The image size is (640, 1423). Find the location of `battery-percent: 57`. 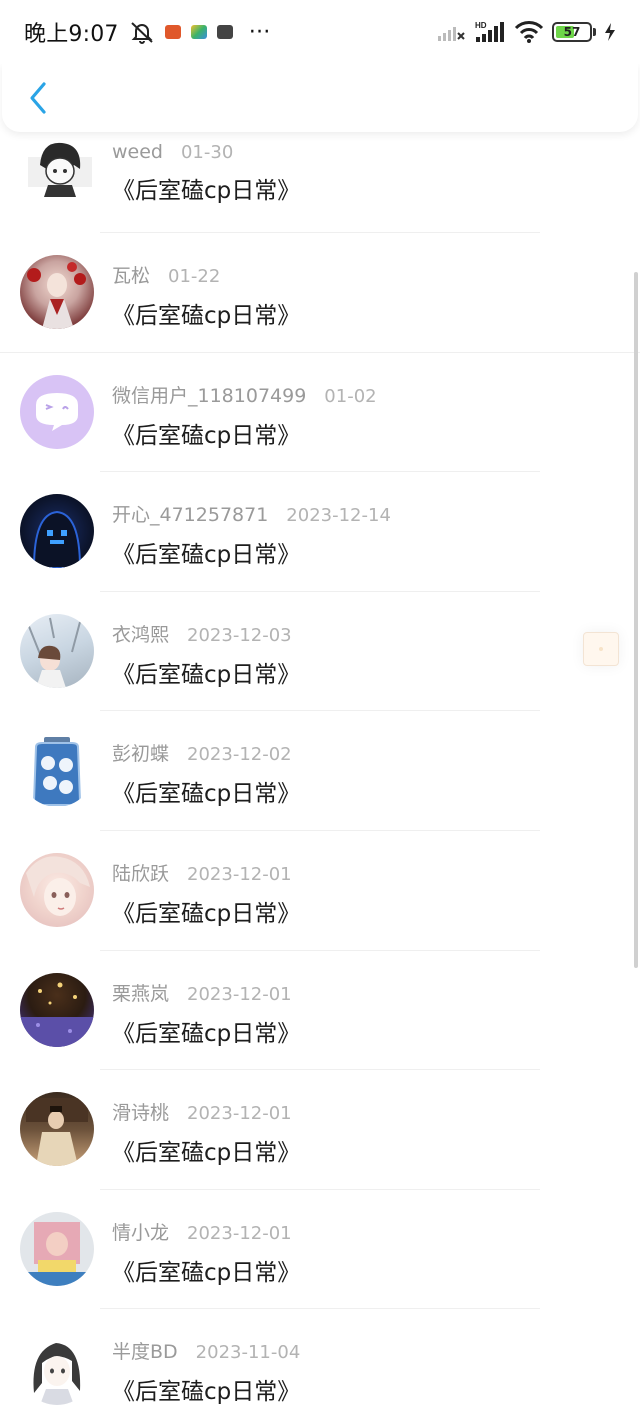

battery-percent: 57 is located at coordinates (572, 32).